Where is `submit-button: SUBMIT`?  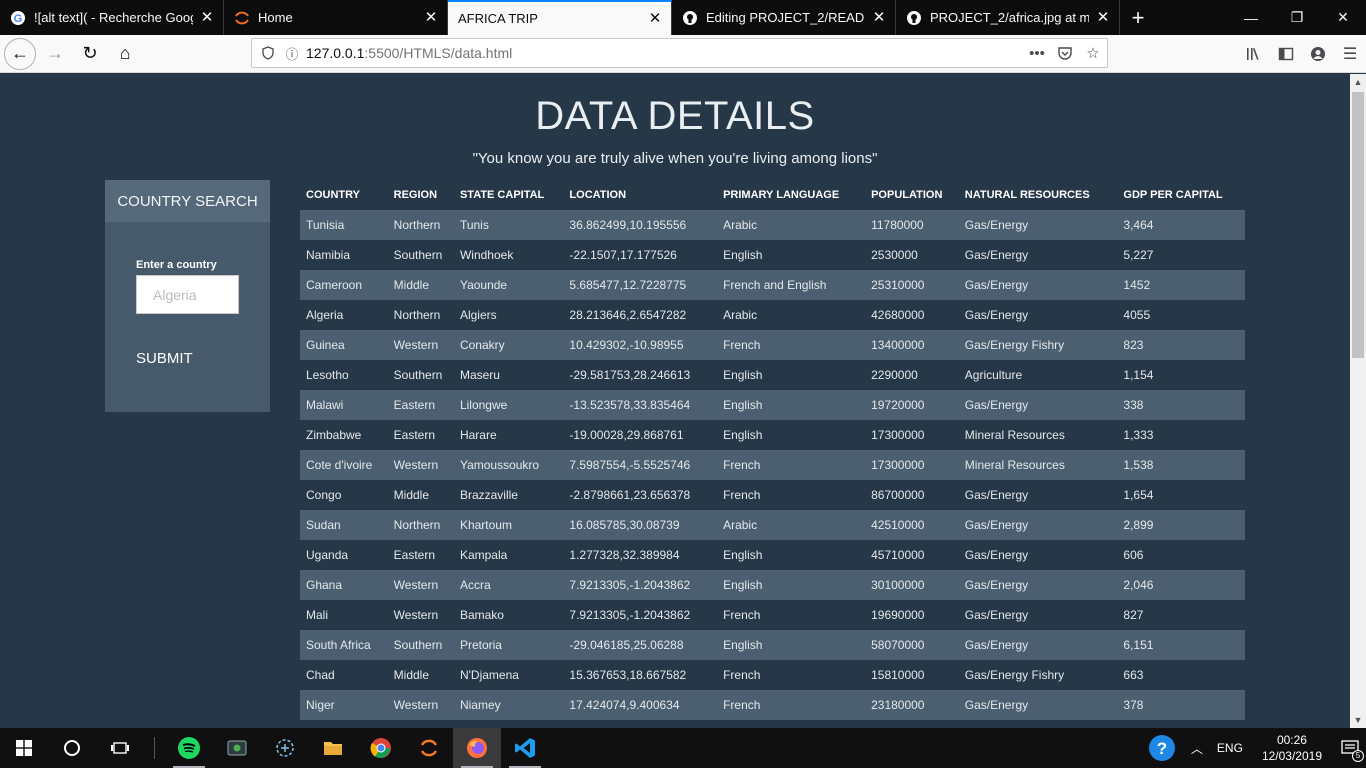
submit-button: SUBMIT is located at coordinates (164, 358).